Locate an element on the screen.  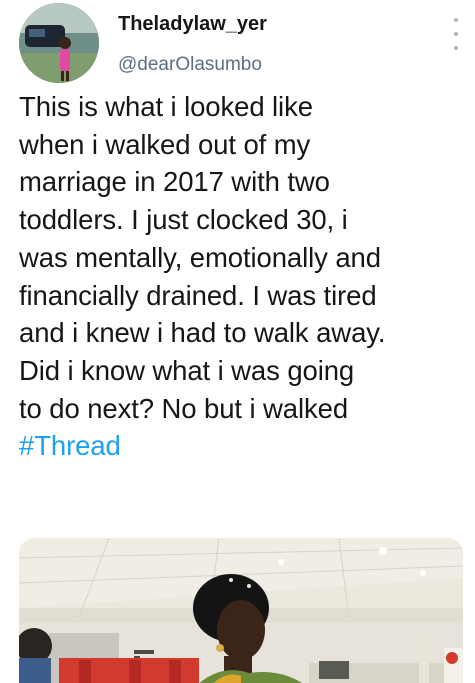
tweet-line: was mentally, emotionally and is located at coordinates (200, 257).